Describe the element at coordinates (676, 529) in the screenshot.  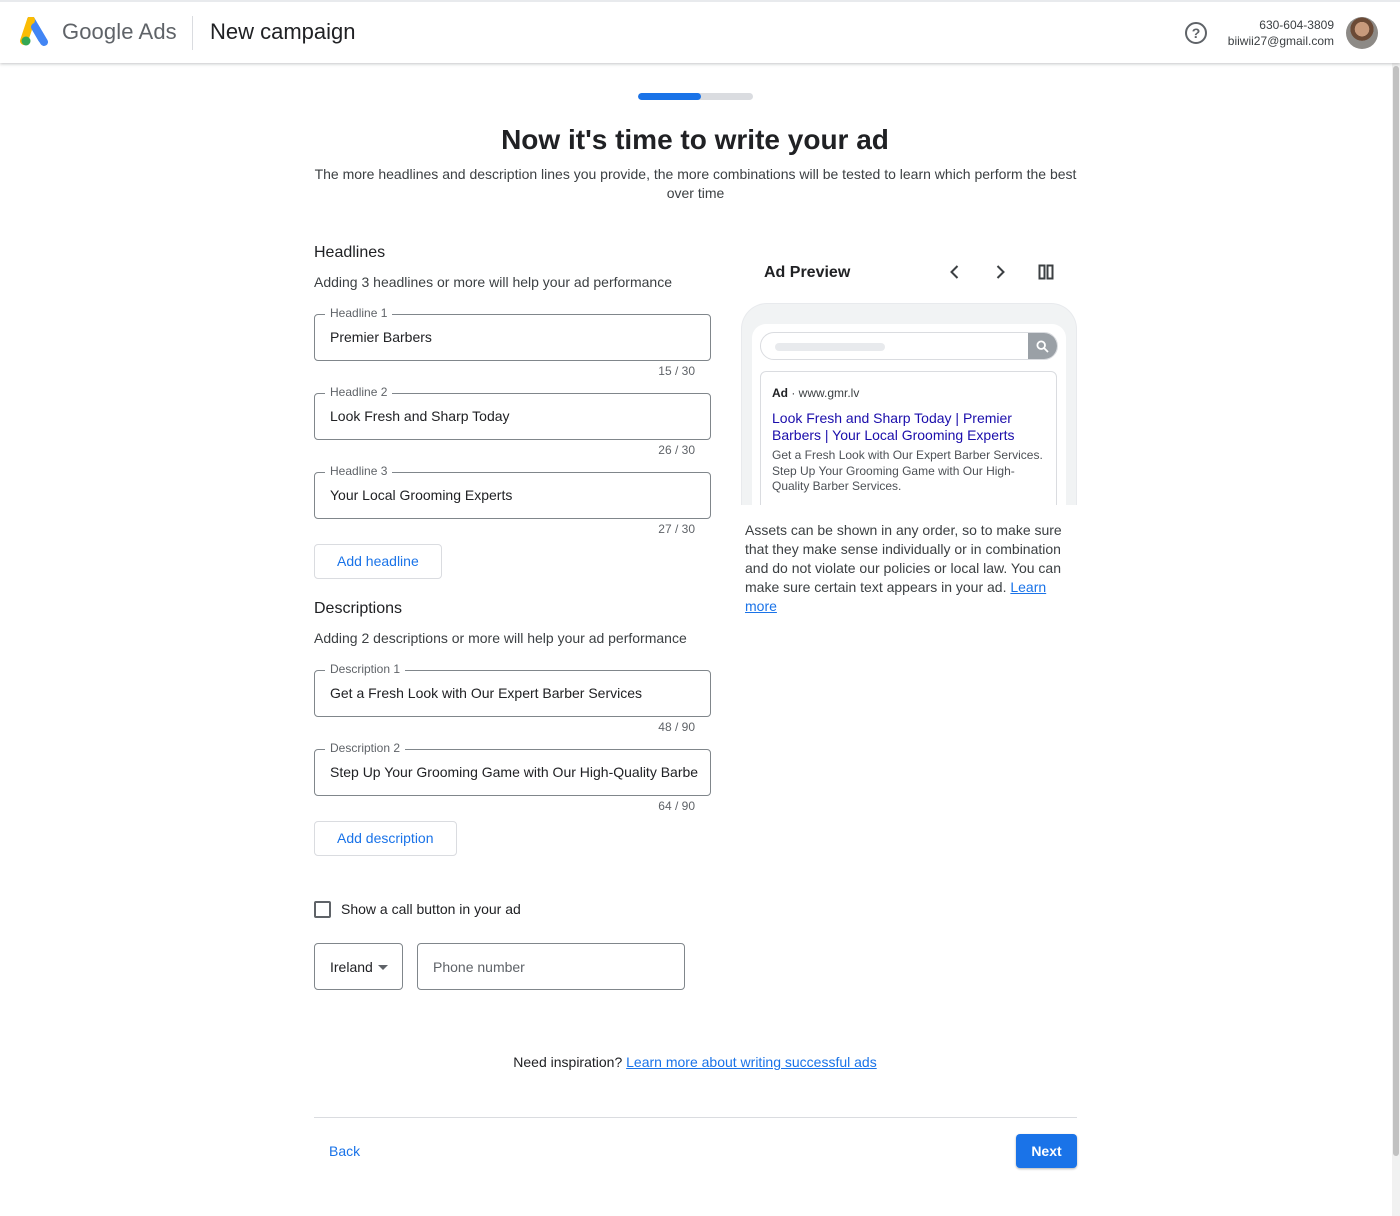
I see `headline-3-counter: 27 / 30` at that location.